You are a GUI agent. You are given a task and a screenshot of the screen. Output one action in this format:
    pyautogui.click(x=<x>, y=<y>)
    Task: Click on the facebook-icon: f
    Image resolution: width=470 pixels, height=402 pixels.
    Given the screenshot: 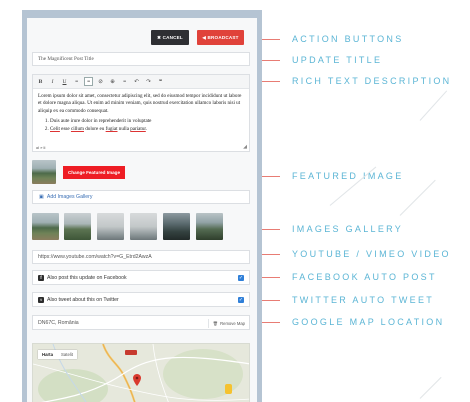 What is the action you would take?
    pyautogui.click(x=41, y=277)
    